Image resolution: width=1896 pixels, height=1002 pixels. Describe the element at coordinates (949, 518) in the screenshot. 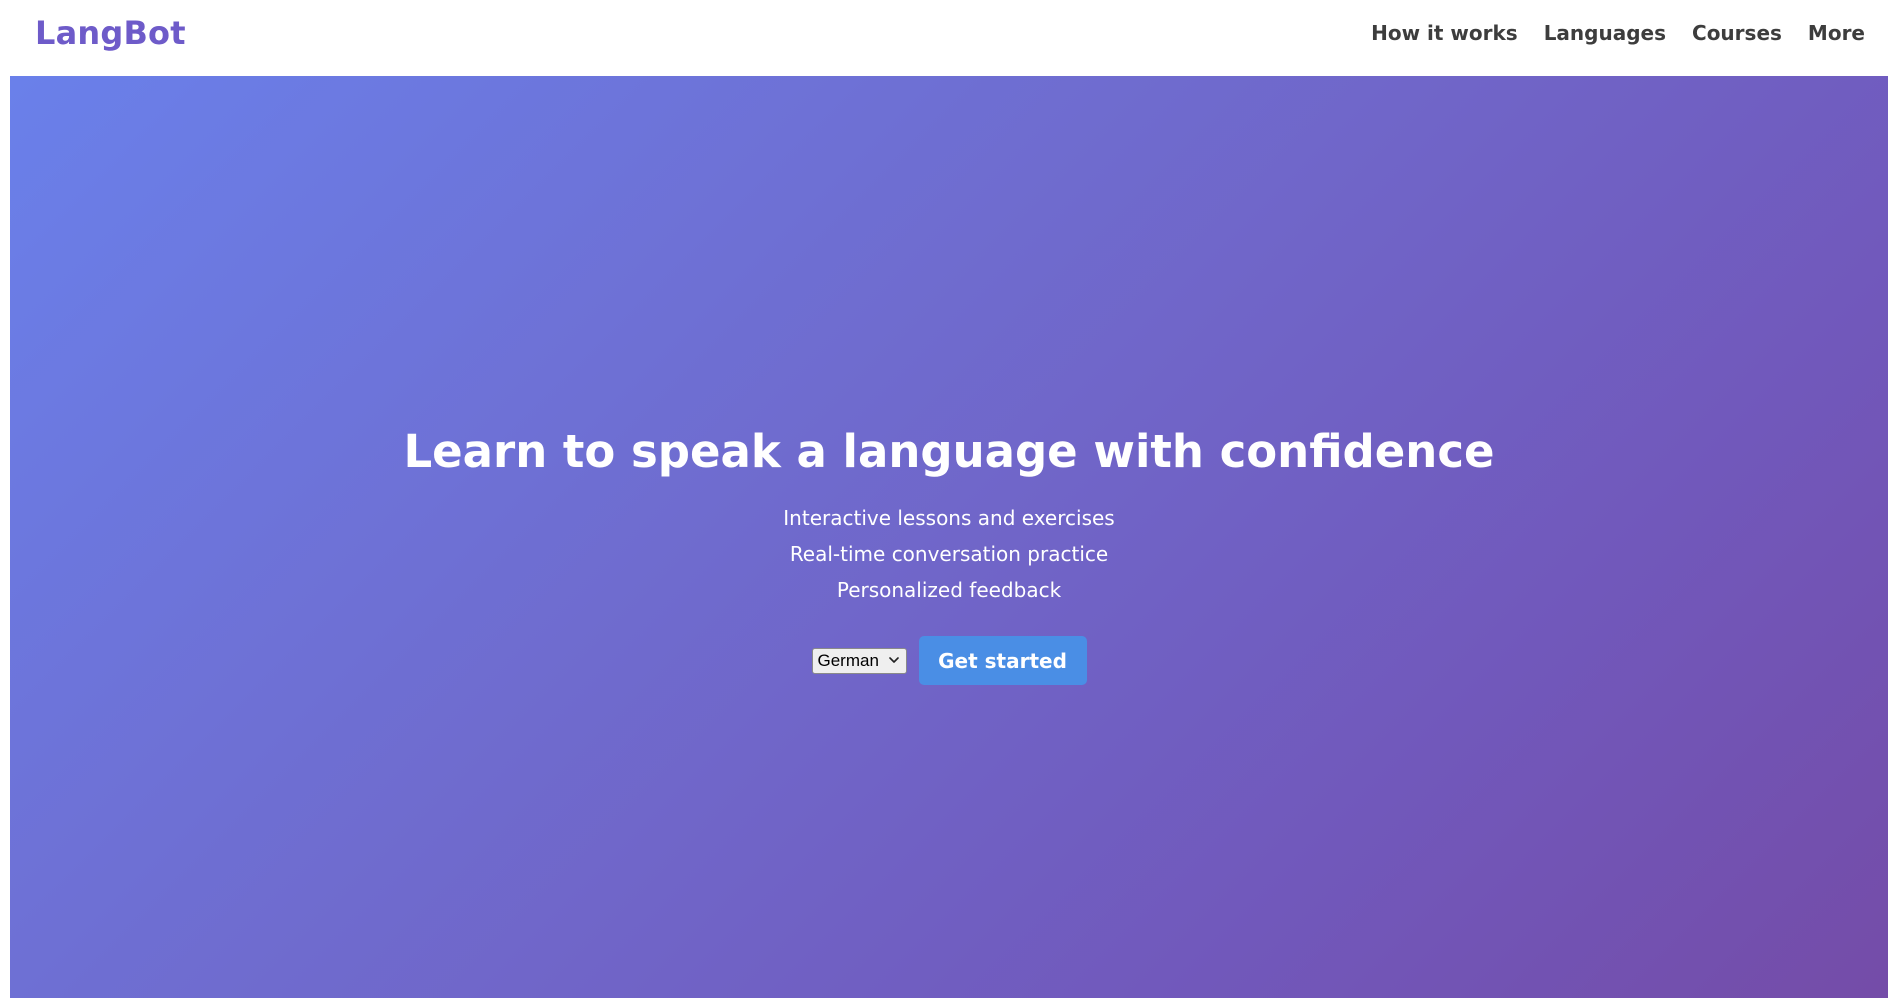

I see `feature-item: Interactive lessons and exercises` at that location.